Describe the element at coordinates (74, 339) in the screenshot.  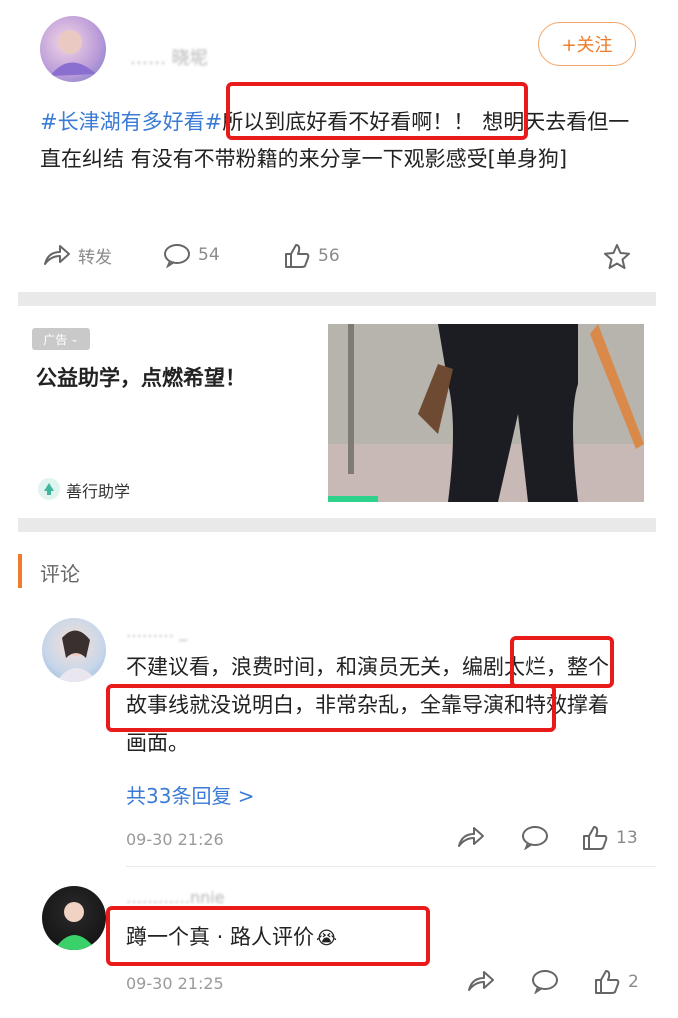
I see `chevron-down-icon: ⌄` at that location.